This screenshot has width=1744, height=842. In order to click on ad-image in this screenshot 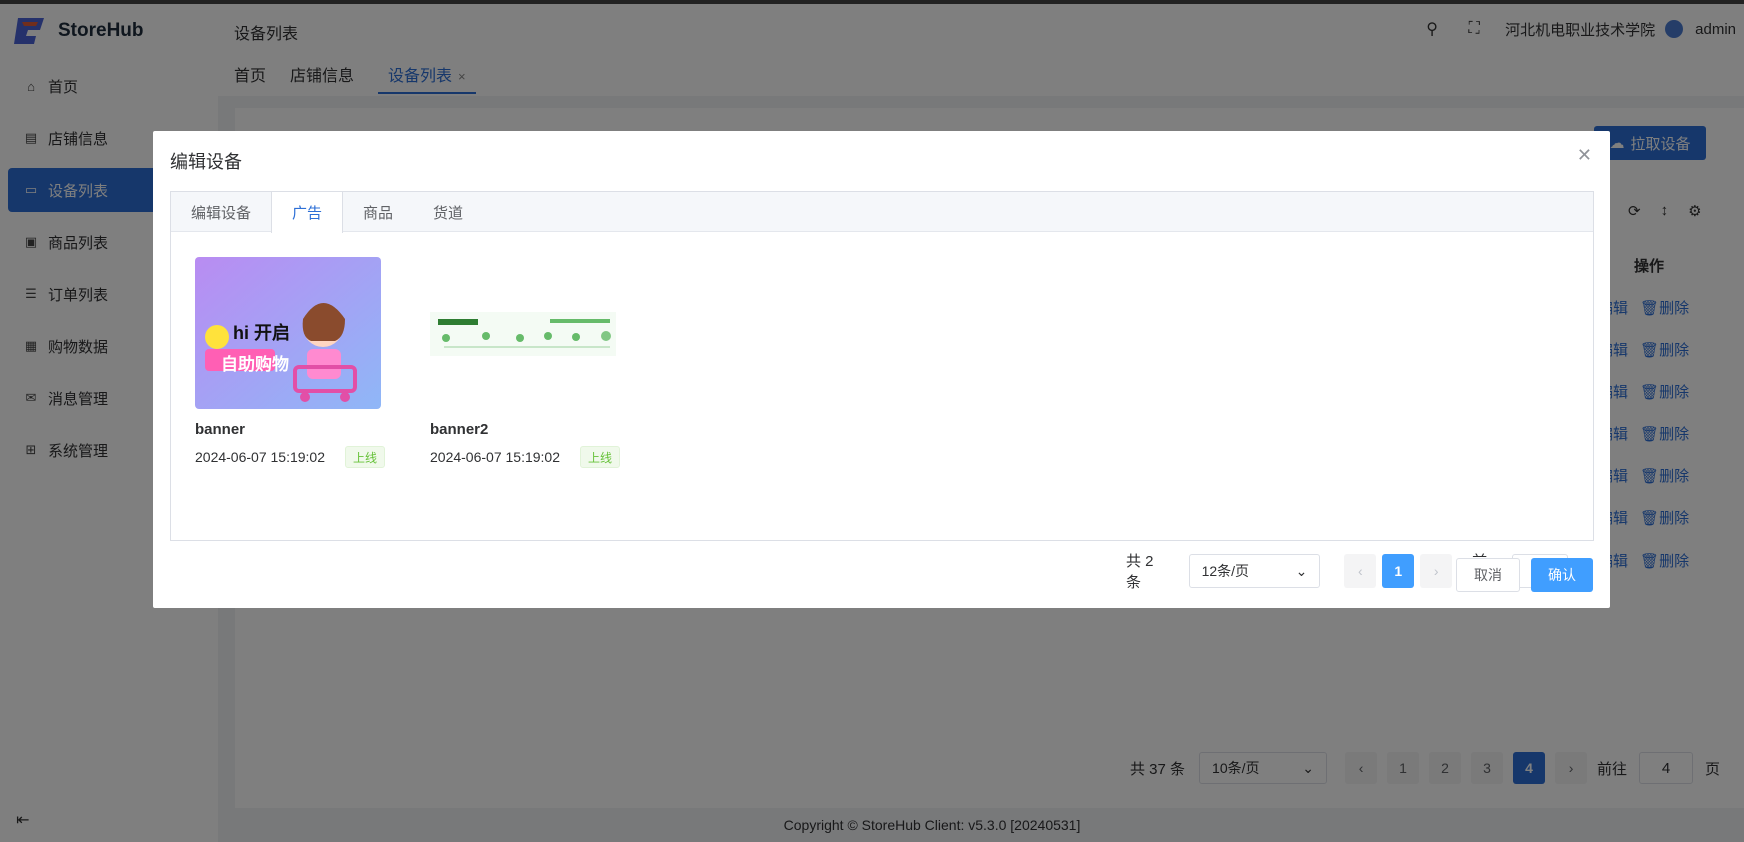, I will do `click(523, 333)`.